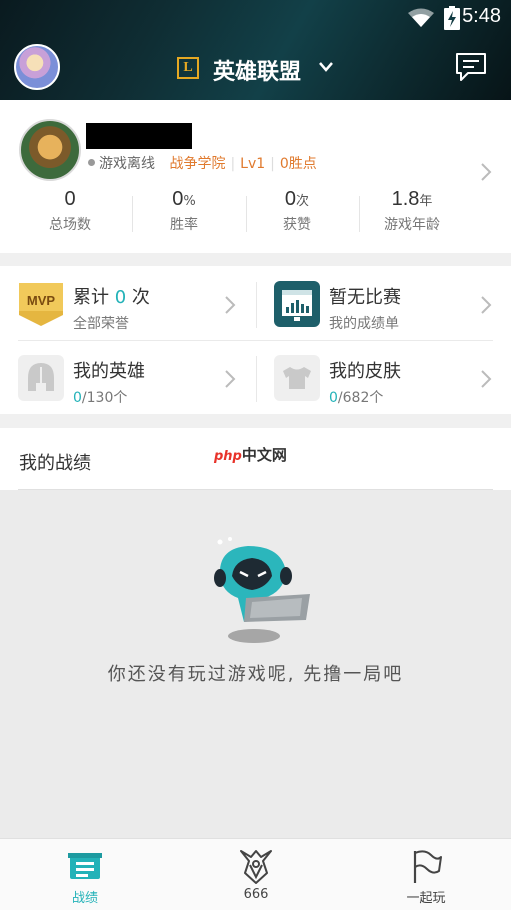 The height and width of the screenshot is (910, 511). I want to click on game-title: 英雄联盟, so click(257, 70).